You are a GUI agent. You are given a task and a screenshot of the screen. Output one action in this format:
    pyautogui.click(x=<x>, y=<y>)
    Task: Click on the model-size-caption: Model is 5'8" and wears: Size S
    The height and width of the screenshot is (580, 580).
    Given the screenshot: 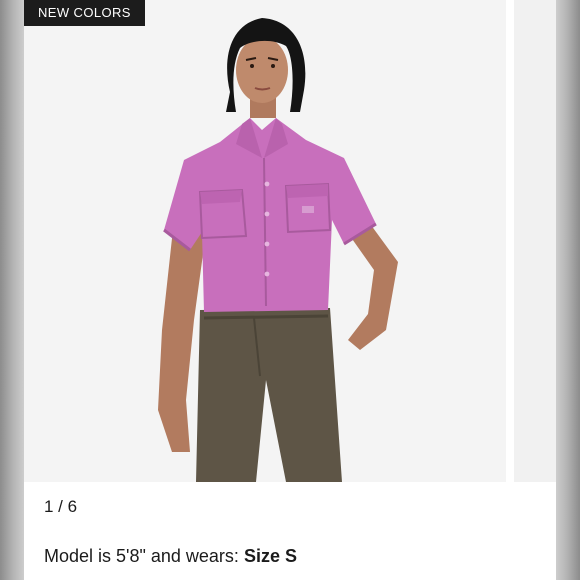 What is the action you would take?
    pyautogui.click(x=170, y=556)
    